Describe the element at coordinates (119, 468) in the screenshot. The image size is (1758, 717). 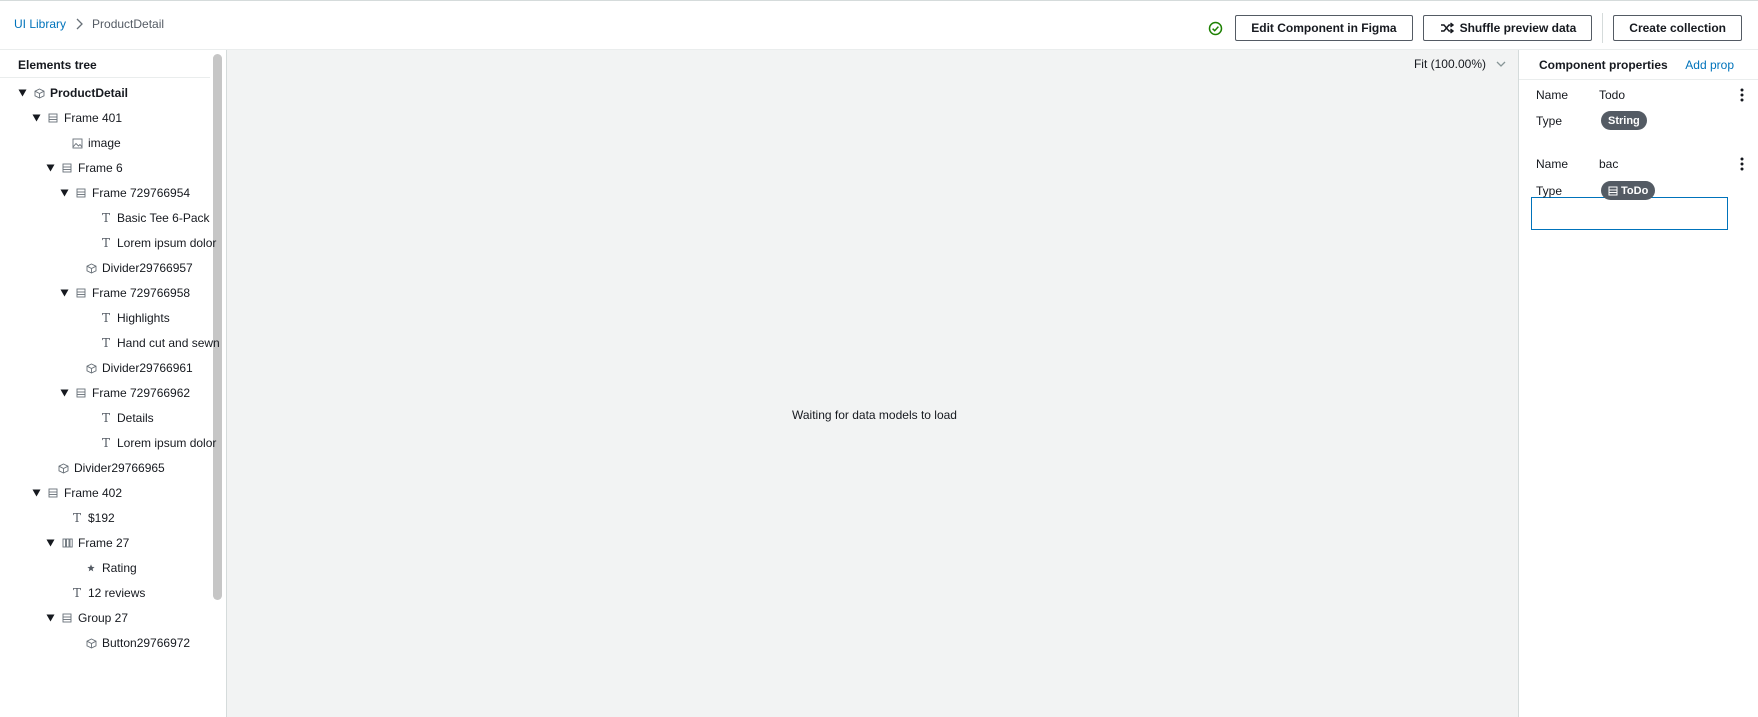
I see `tree-item-label: Divider29766965` at that location.